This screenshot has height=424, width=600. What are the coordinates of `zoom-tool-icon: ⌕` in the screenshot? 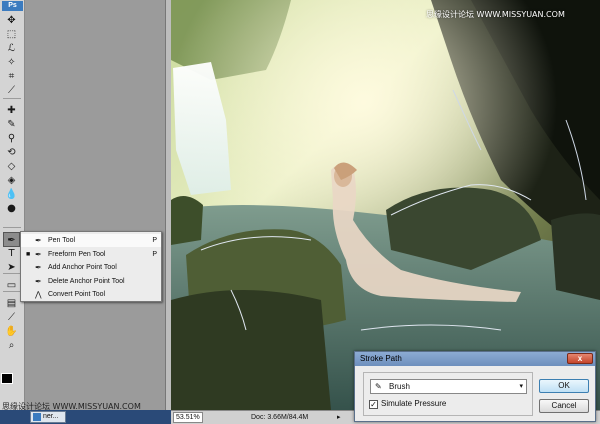 It's located at (11, 345).